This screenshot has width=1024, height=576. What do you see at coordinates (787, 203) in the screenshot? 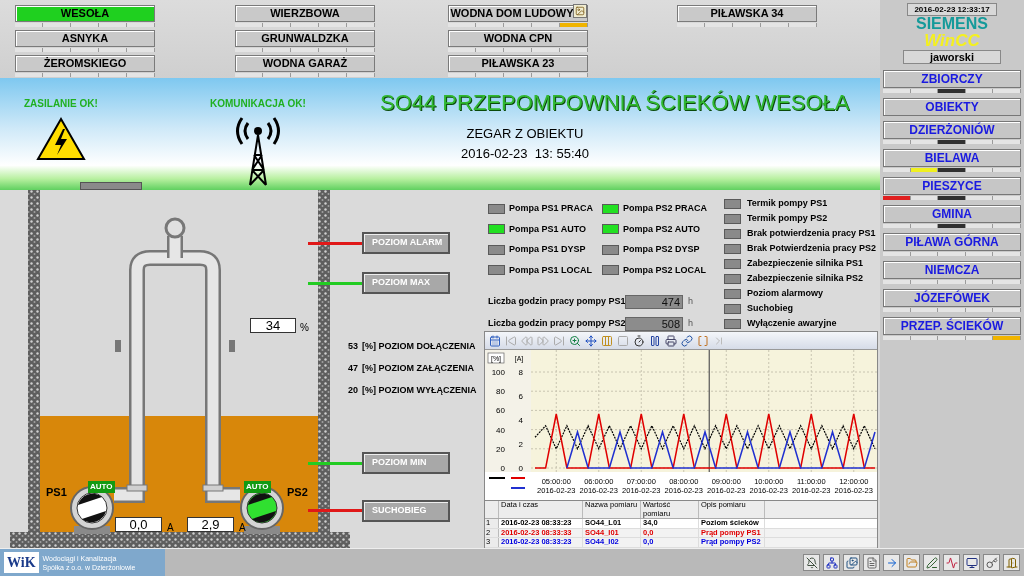
I see `alarm-label: Termik pompy PS1` at bounding box center [787, 203].